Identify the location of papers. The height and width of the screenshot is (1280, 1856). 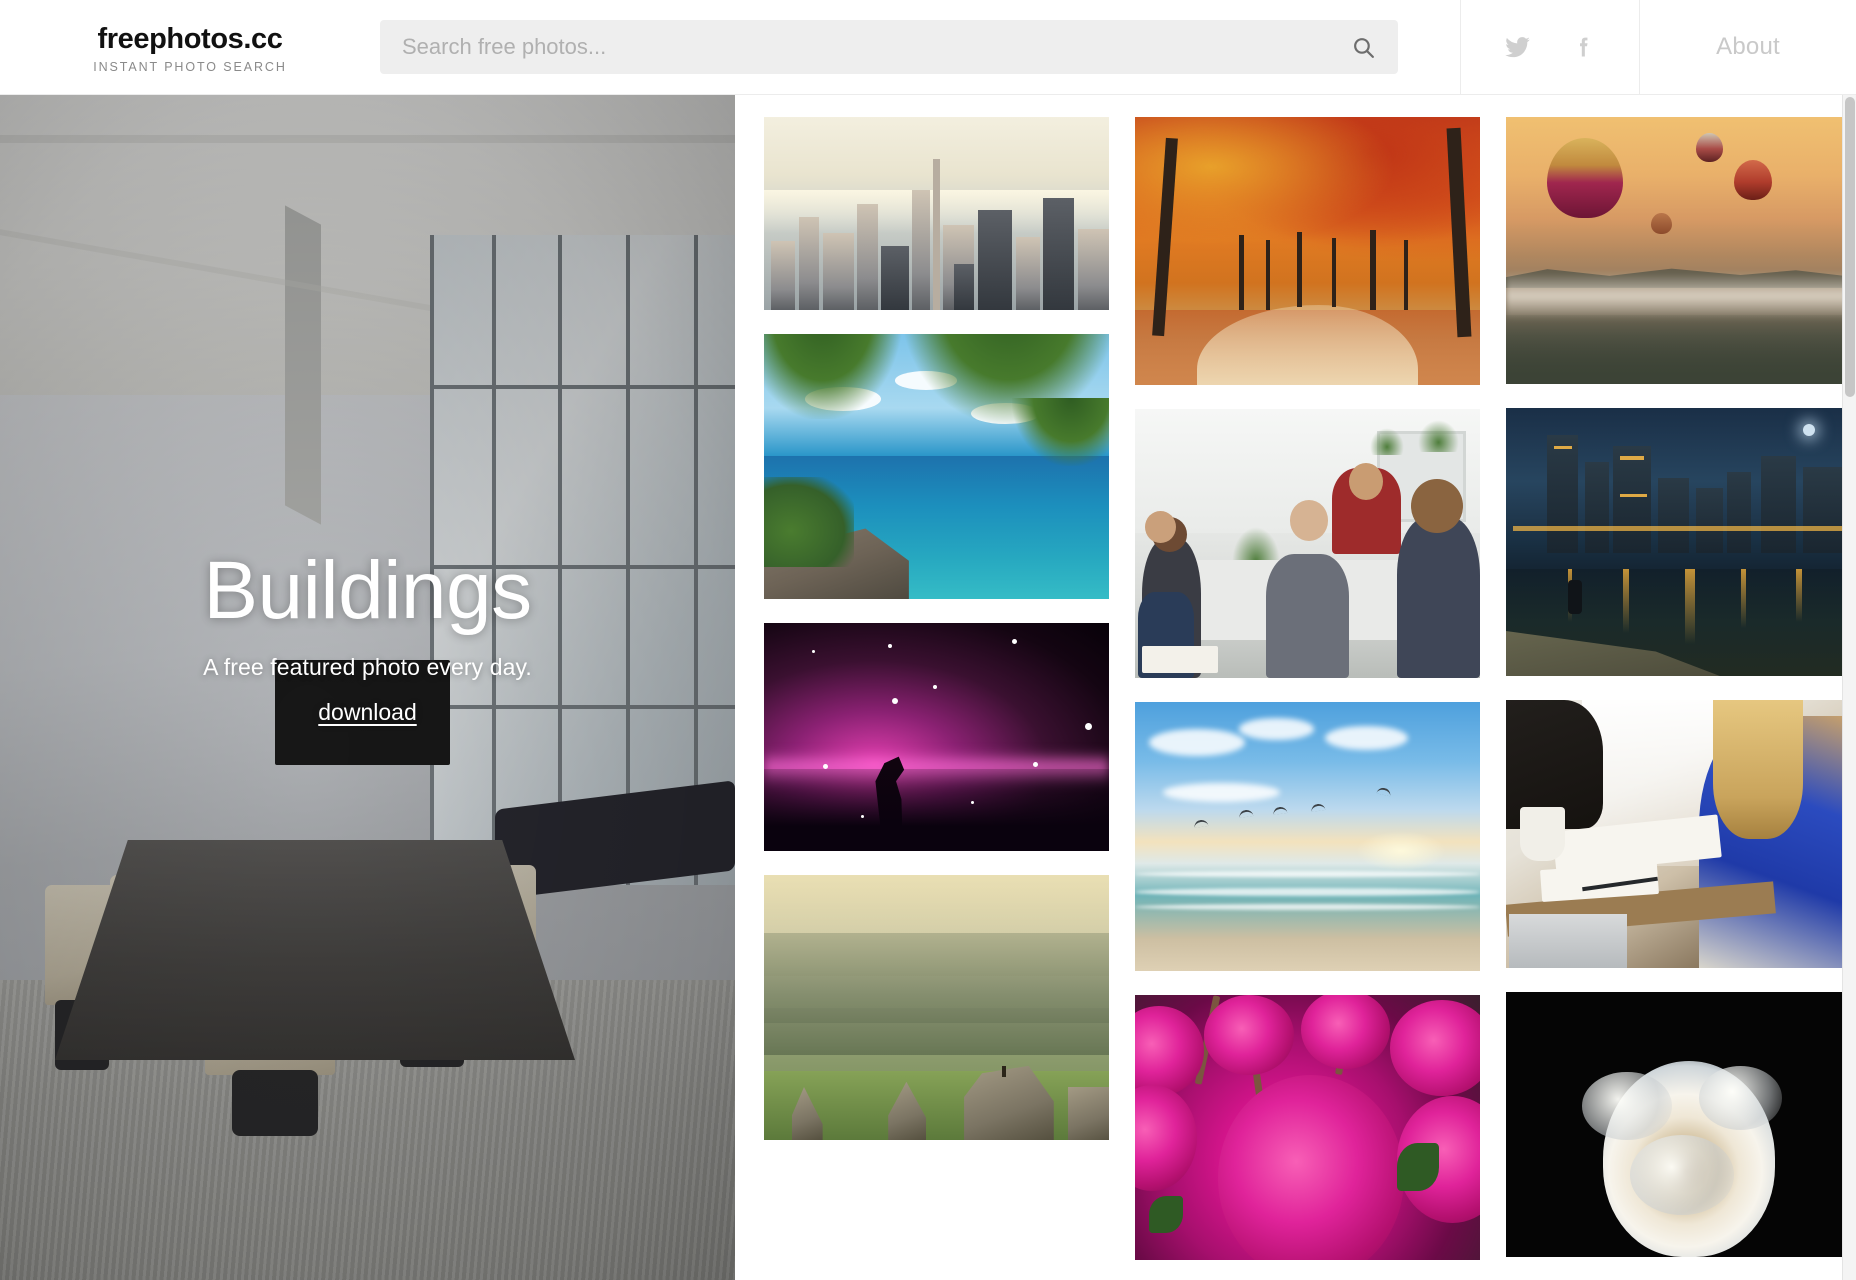
(1179, 659).